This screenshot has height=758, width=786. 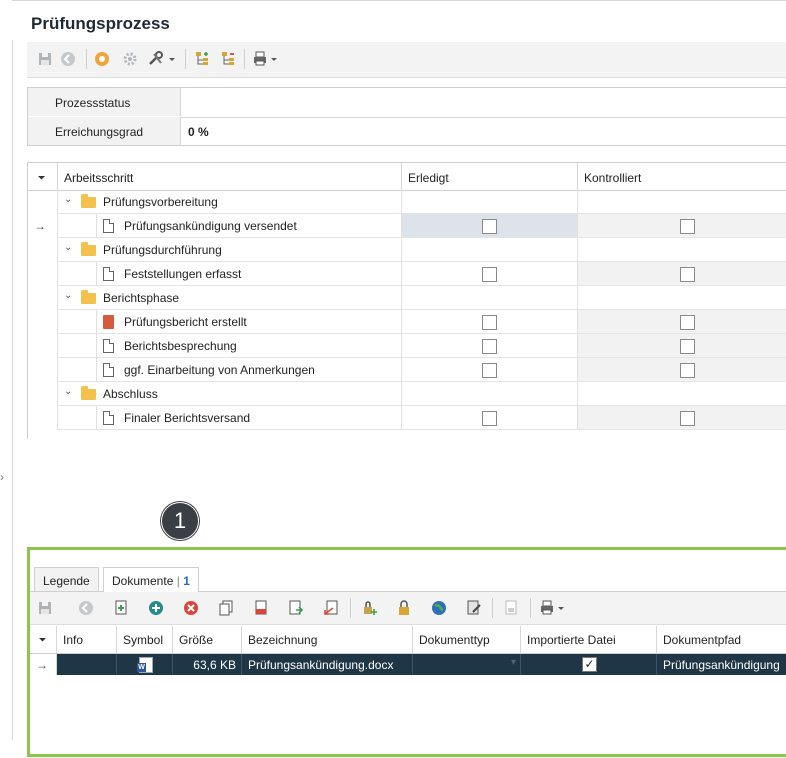 What do you see at coordinates (407, 418) in the screenshot?
I see `tree-row: Finaler Berichtsversand` at bounding box center [407, 418].